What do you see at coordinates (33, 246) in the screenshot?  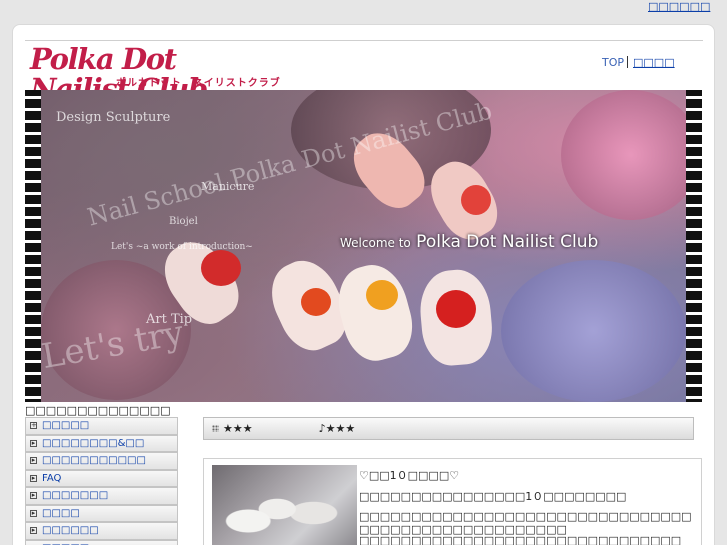 I see `film-strip-left` at bounding box center [33, 246].